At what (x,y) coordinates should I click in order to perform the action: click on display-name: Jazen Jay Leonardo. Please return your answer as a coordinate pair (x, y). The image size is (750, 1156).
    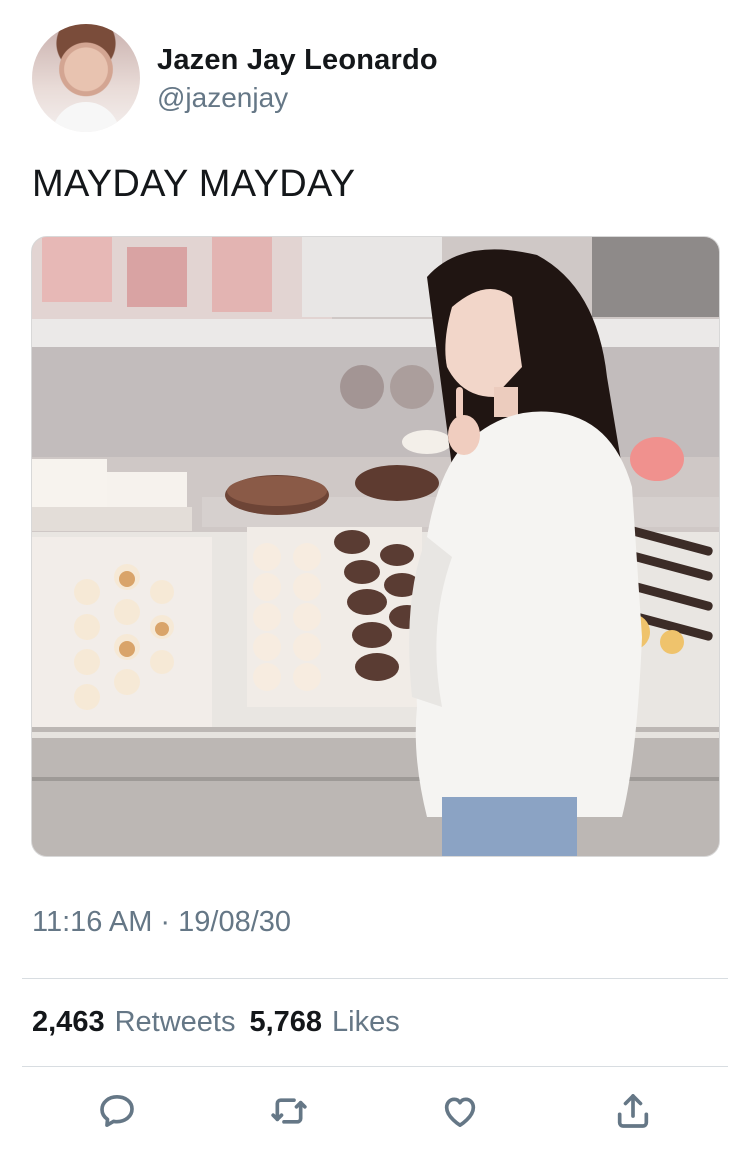
    Looking at the image, I should click on (297, 60).